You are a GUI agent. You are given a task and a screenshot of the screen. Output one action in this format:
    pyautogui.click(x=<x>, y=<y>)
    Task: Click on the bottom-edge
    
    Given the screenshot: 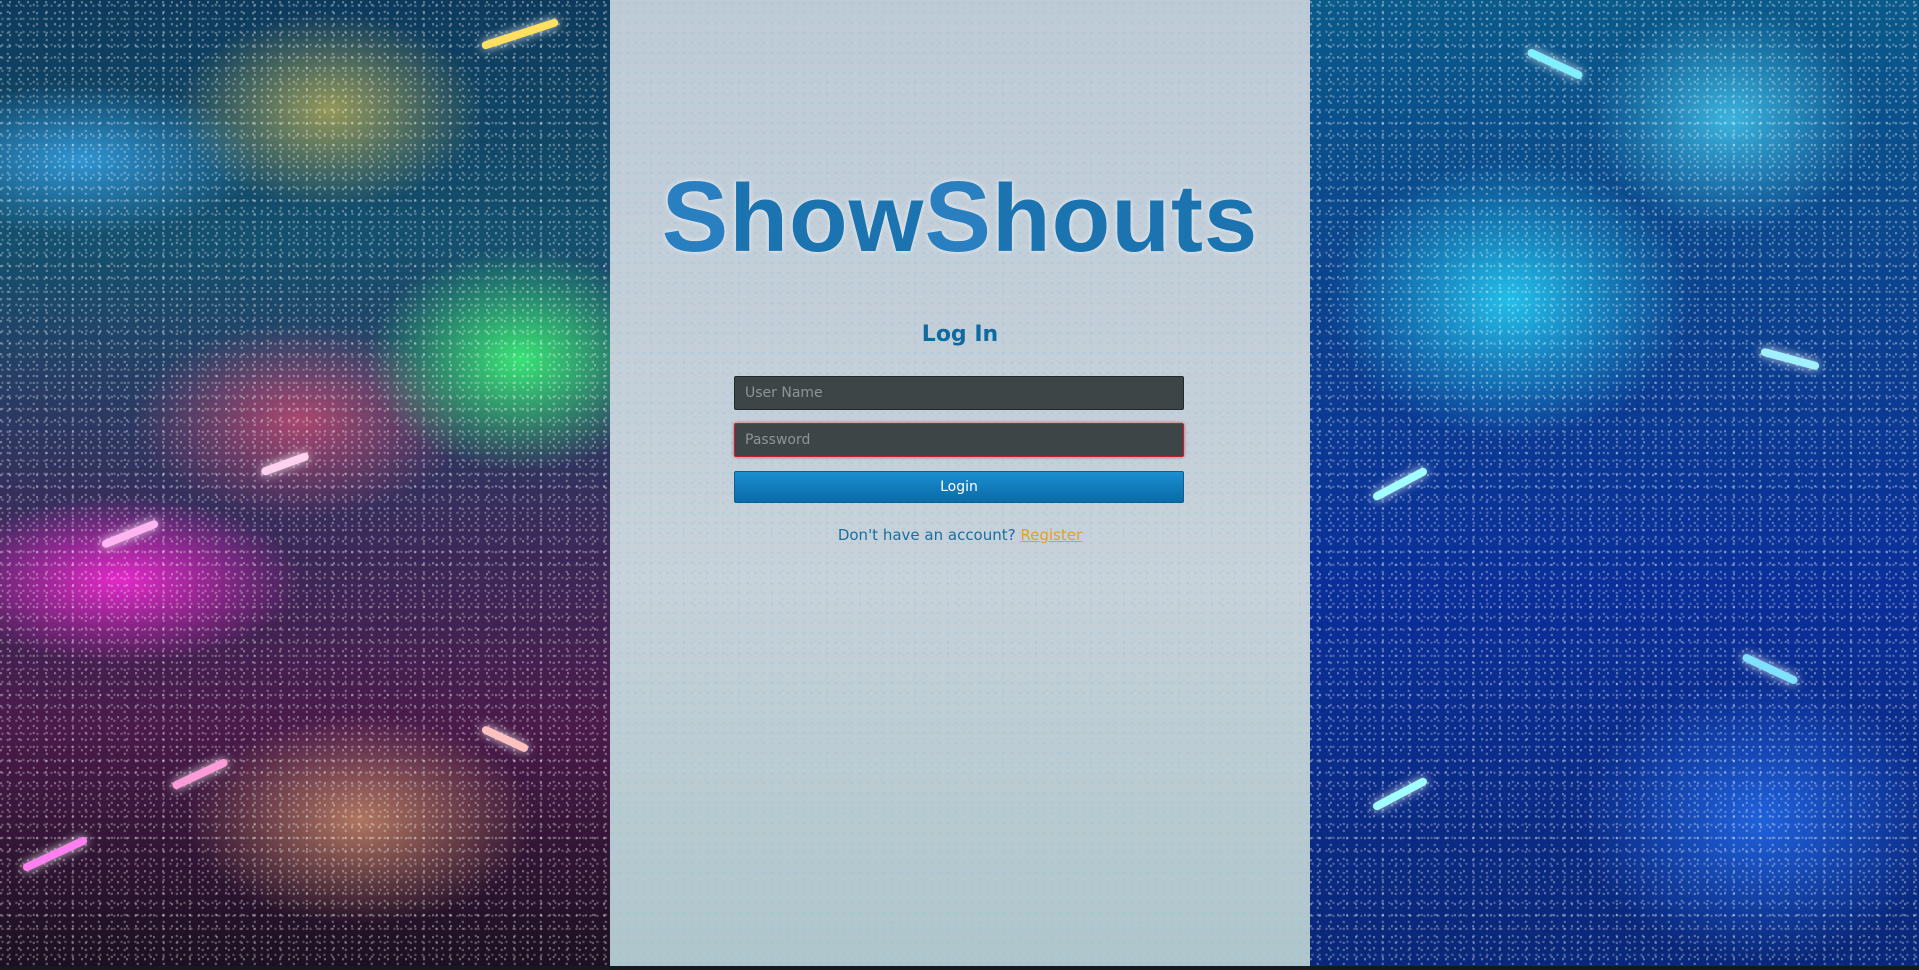 What is the action you would take?
    pyautogui.click(x=959, y=968)
    